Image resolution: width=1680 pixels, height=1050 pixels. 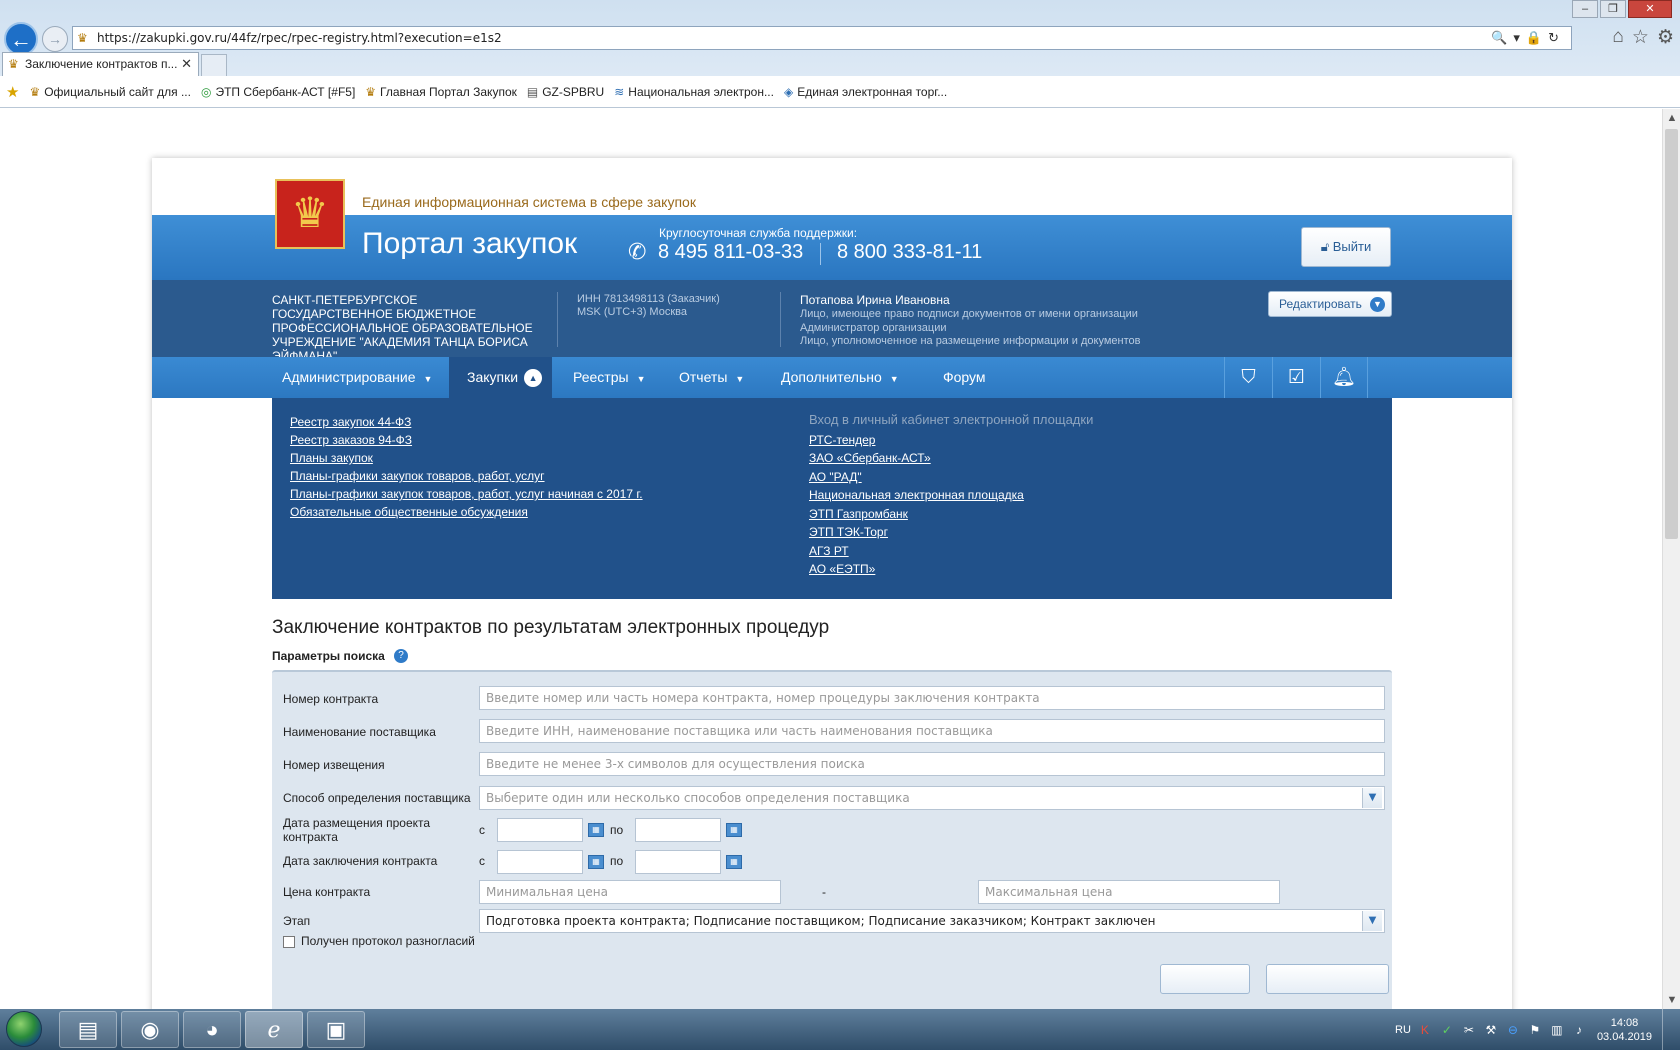 What do you see at coordinates (88, 1029) in the screenshot?
I see `explorer-icon: ▤` at bounding box center [88, 1029].